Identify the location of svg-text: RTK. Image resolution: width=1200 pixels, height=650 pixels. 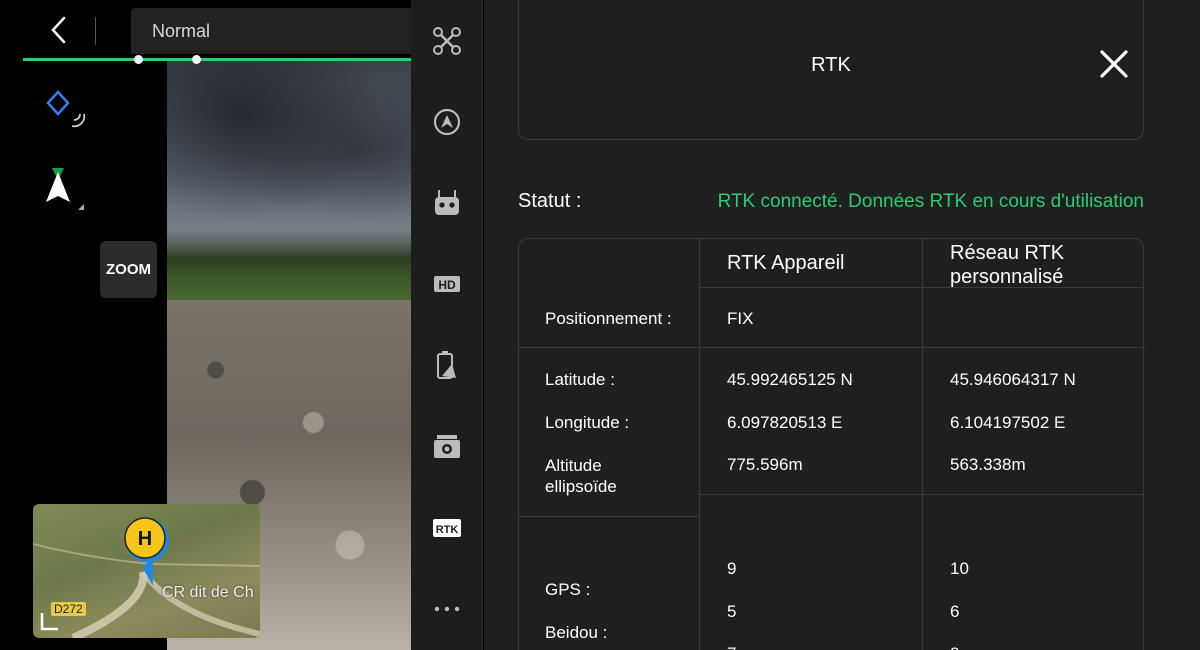
(447, 530).